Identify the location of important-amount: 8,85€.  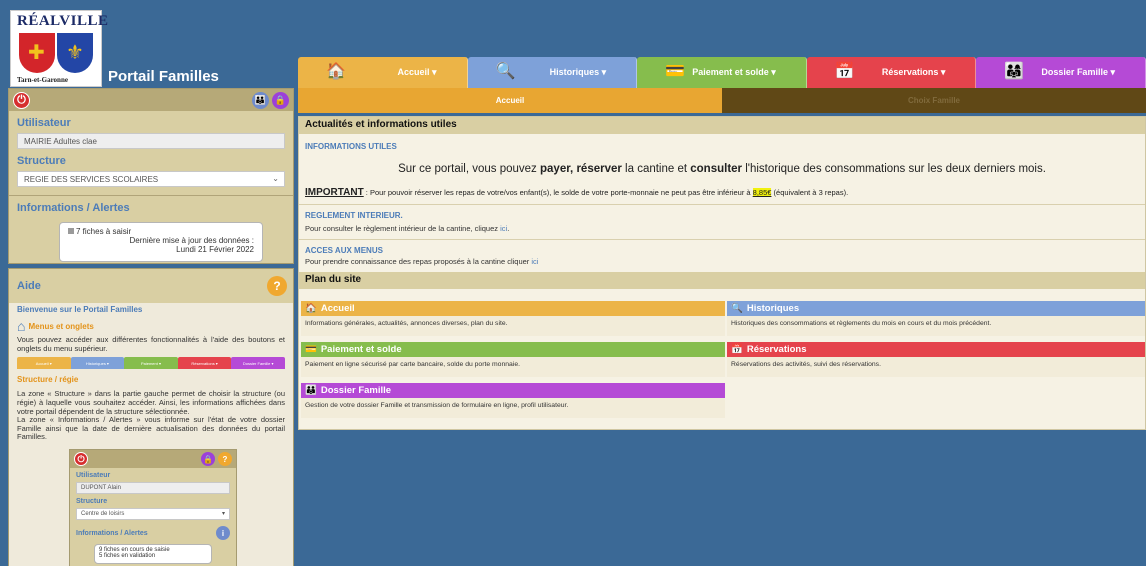
(762, 192).